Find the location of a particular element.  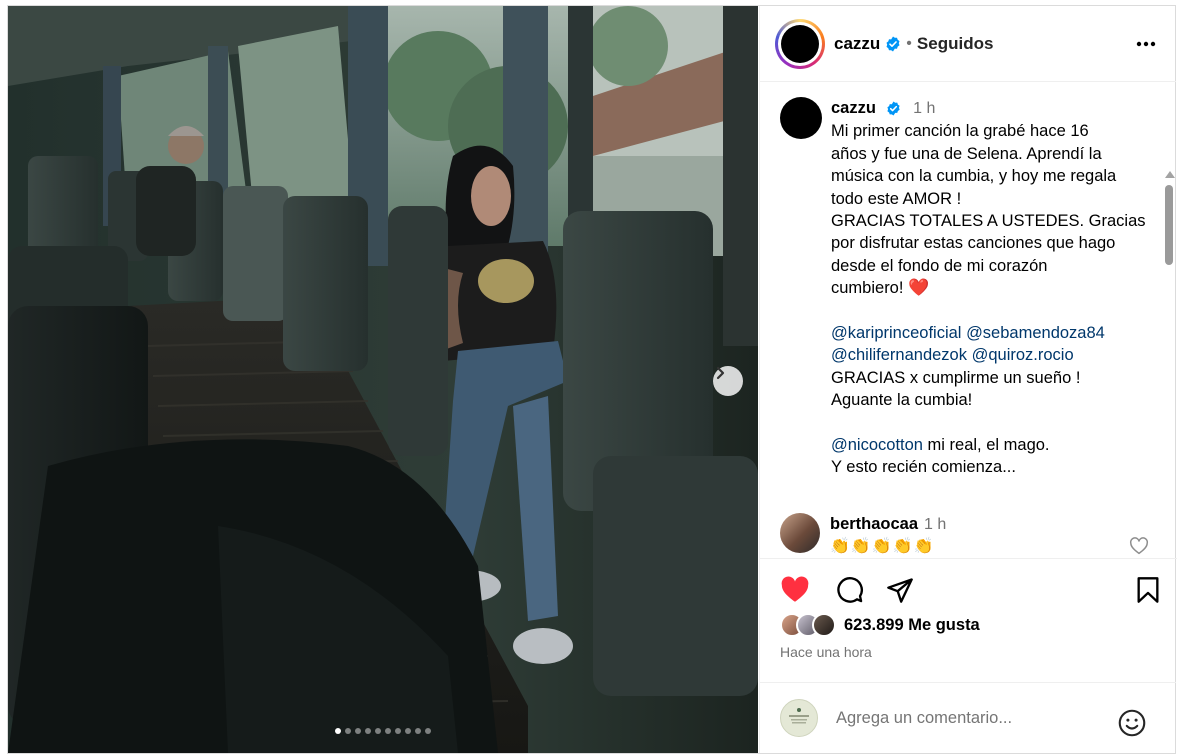

action-bar is located at coordinates (968, 588).